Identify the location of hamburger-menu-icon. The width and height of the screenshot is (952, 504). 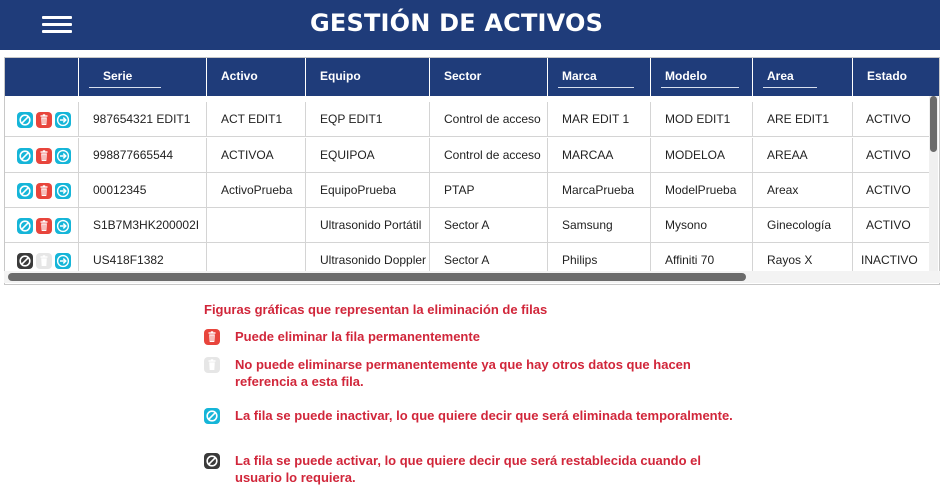
(57, 25).